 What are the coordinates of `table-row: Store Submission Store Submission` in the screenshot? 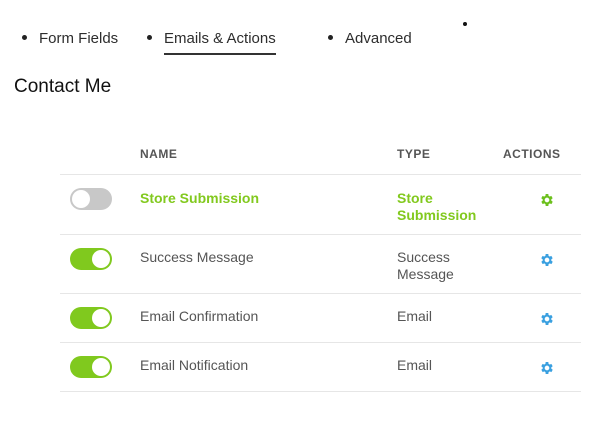 It's located at (320, 204).